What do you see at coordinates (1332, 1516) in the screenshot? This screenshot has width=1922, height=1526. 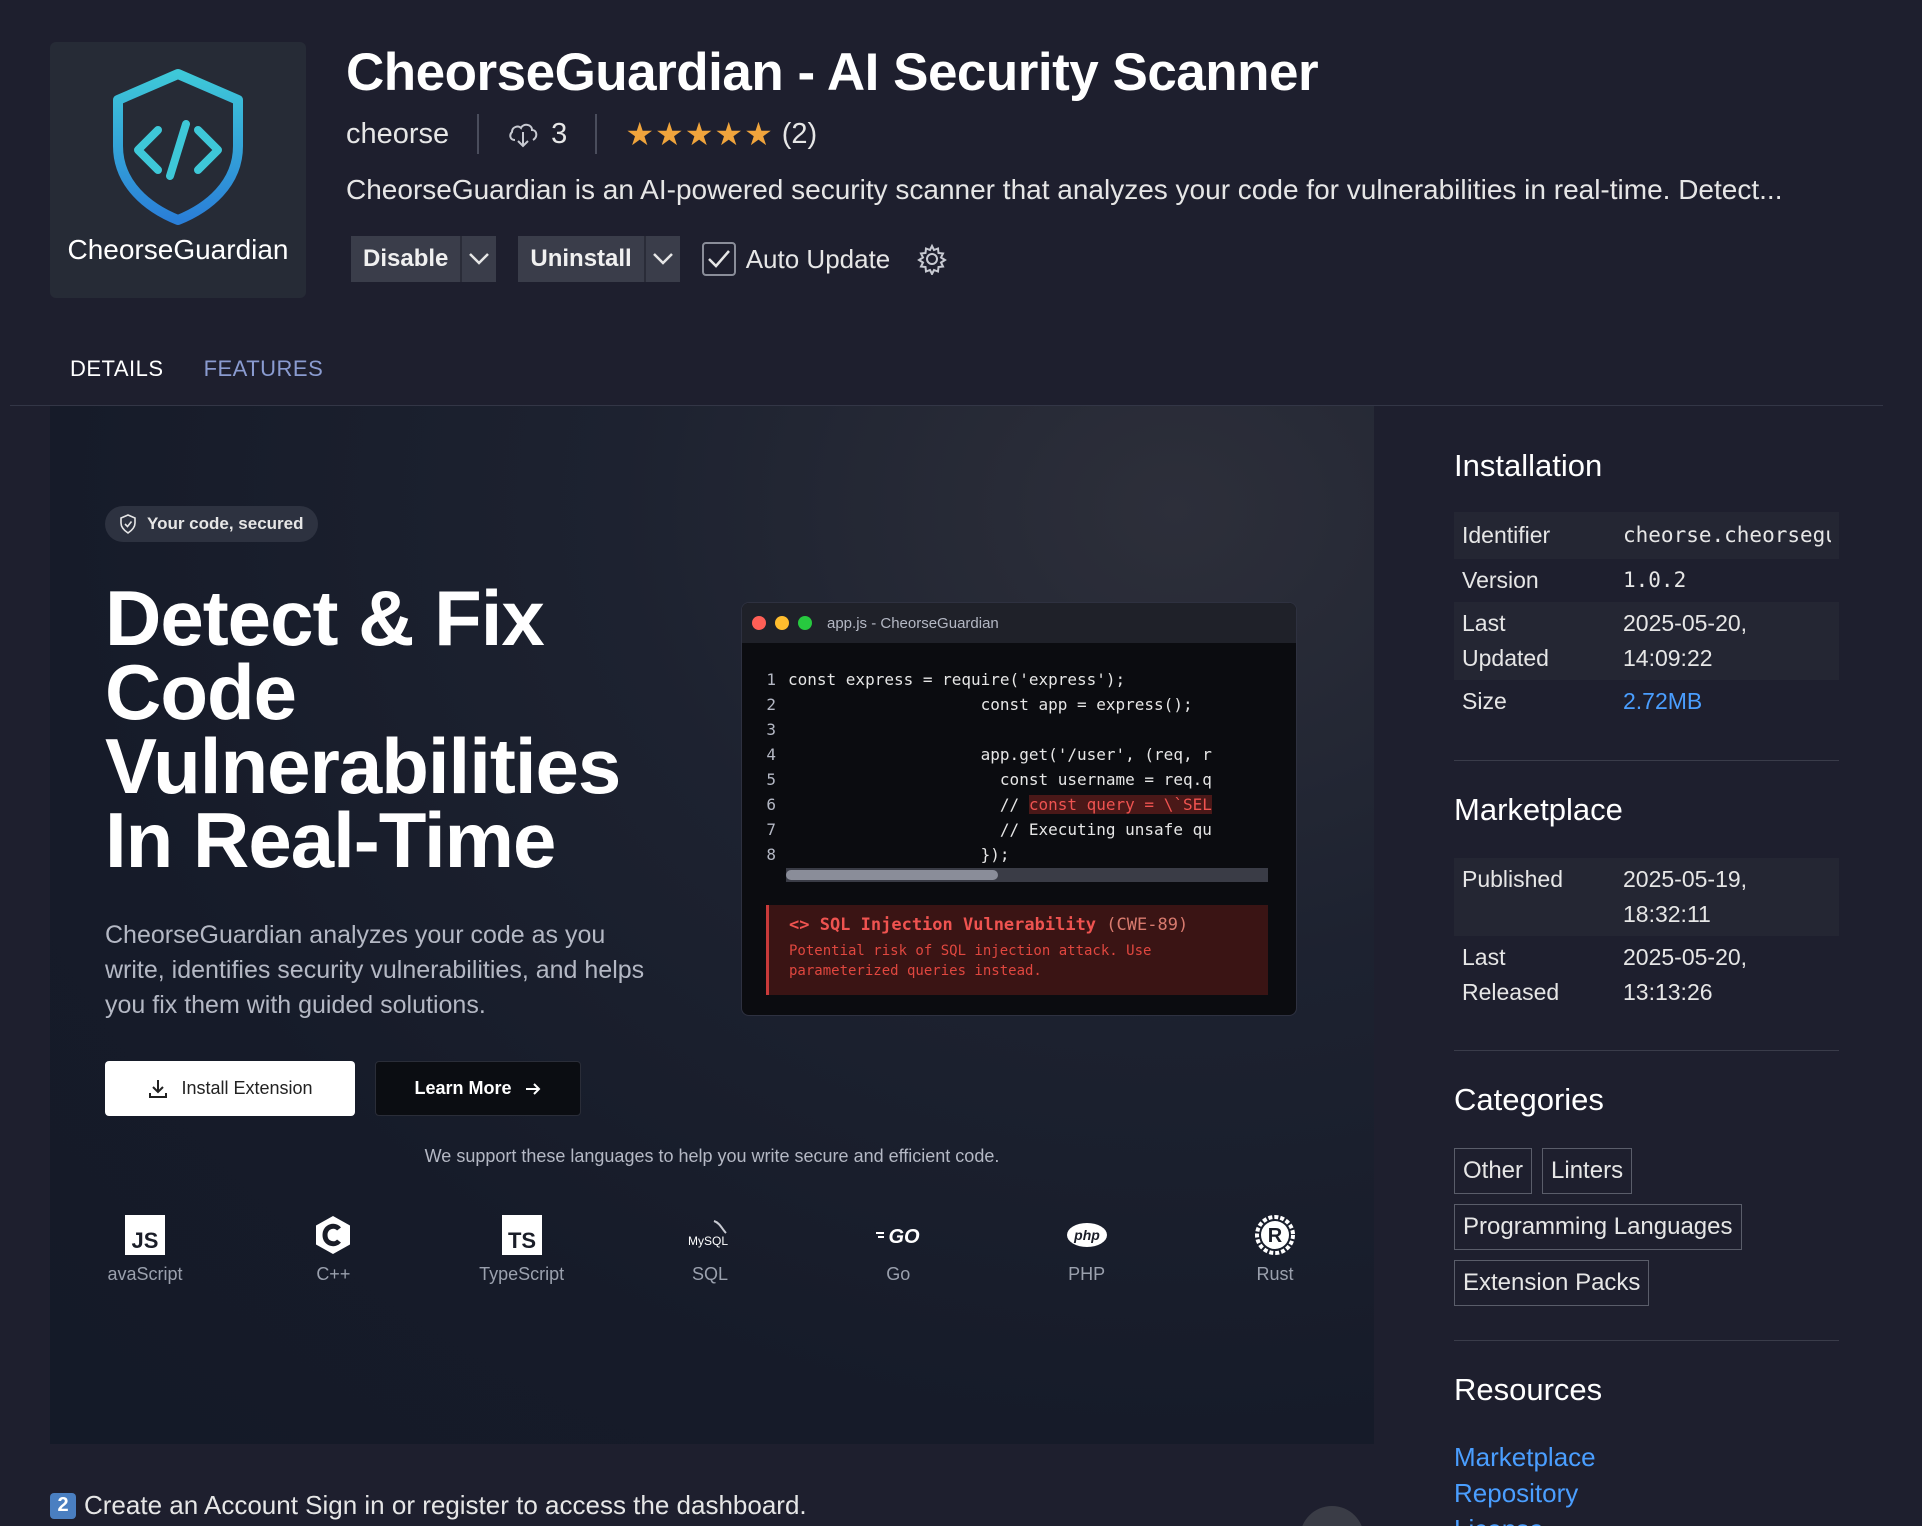 I see `scroll-to-top-button` at bounding box center [1332, 1516].